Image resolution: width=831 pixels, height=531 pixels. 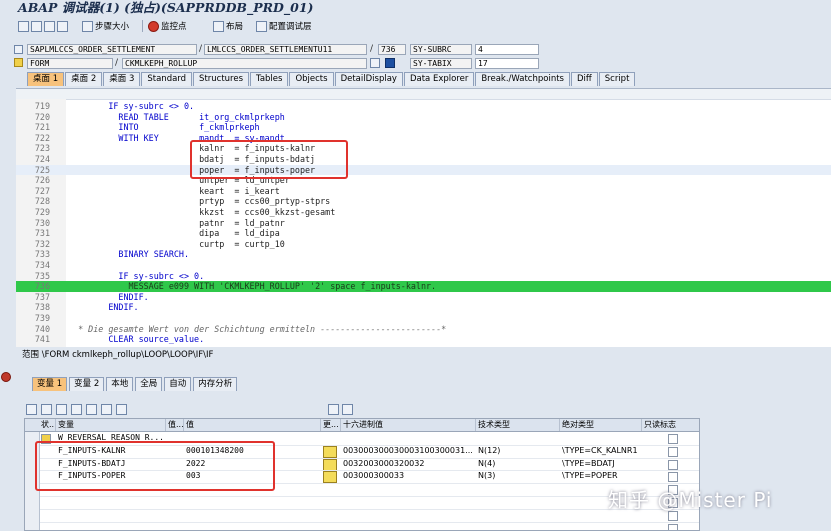 What do you see at coordinates (76, 409) in the screenshot?
I see `list-icon` at bounding box center [76, 409].